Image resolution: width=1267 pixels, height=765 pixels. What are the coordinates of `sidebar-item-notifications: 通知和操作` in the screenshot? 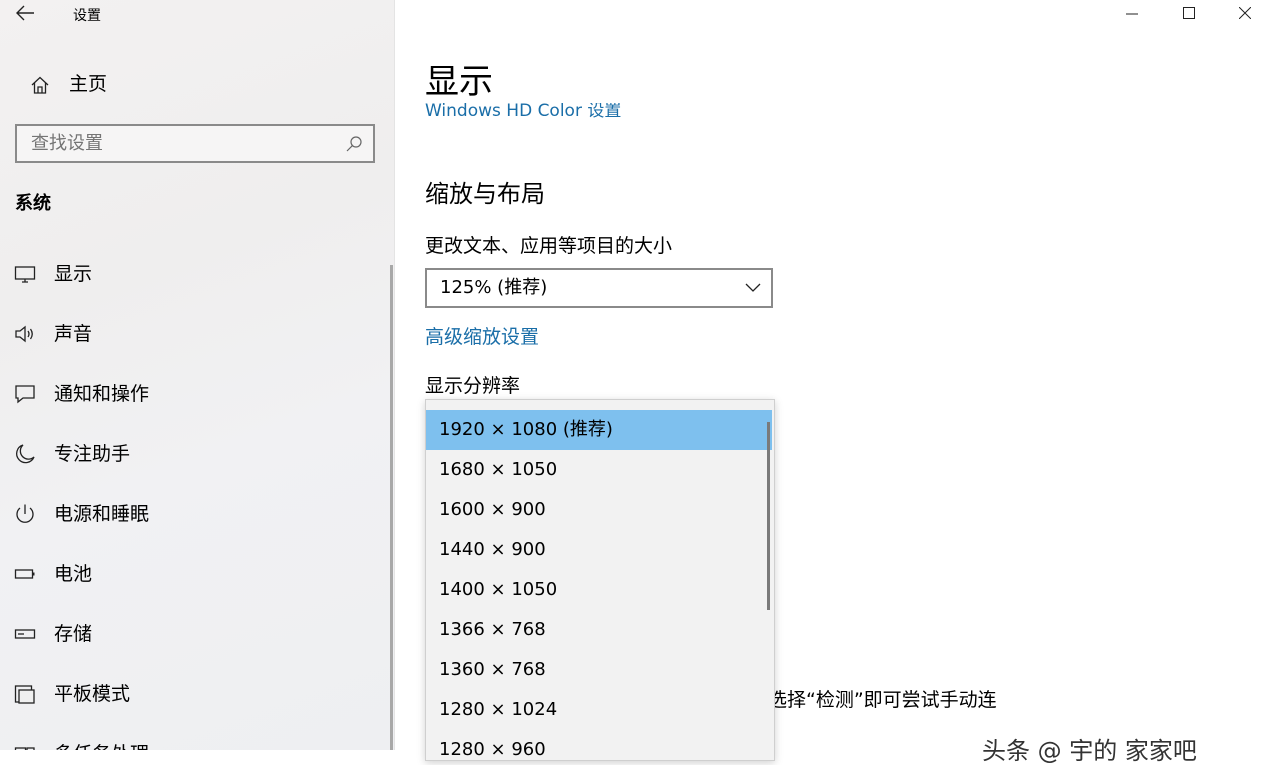 It's located at (195, 394).